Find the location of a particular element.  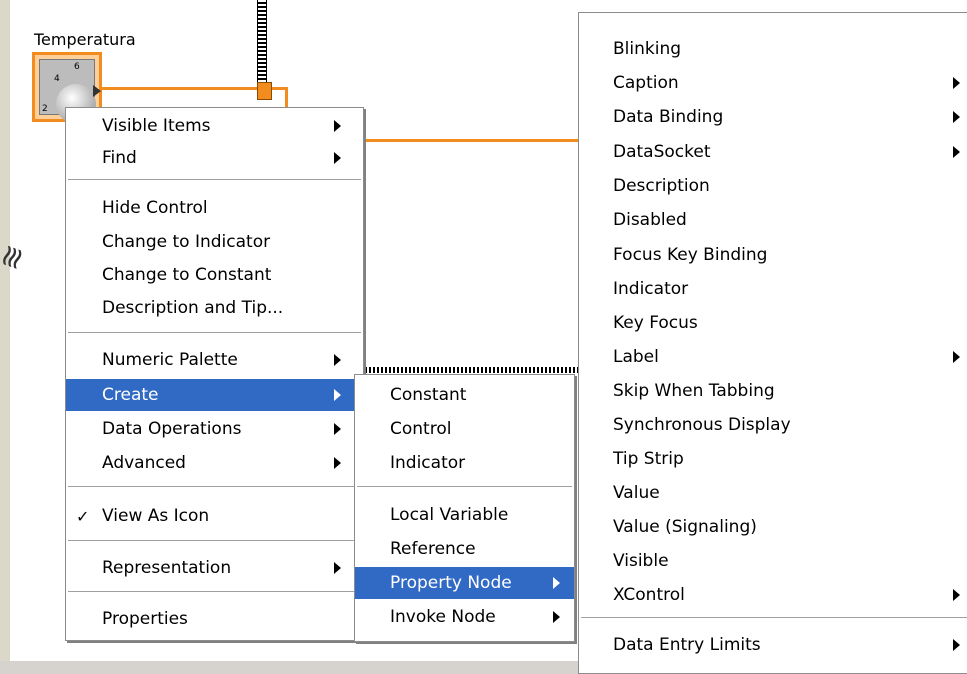

menu-item-label: Data Entry Limits is located at coordinates (687, 645).